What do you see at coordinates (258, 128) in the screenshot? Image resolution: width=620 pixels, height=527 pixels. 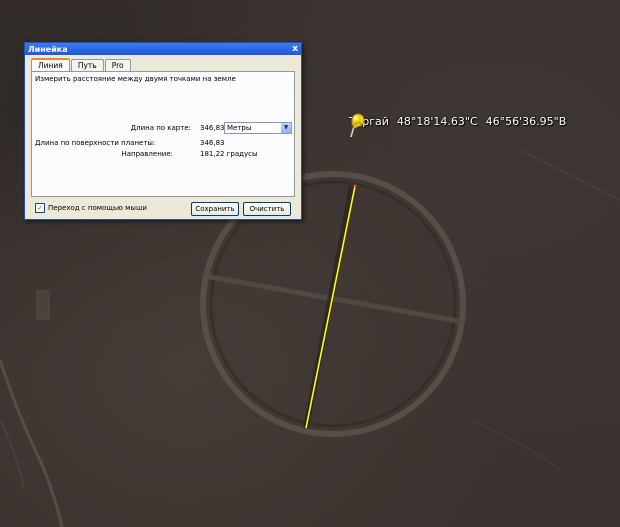 I see `unit-select: Метры ▼` at bounding box center [258, 128].